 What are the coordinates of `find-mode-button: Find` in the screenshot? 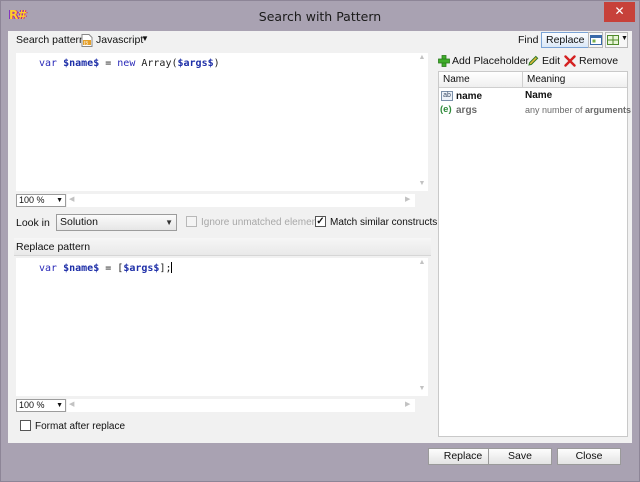 It's located at (528, 40).